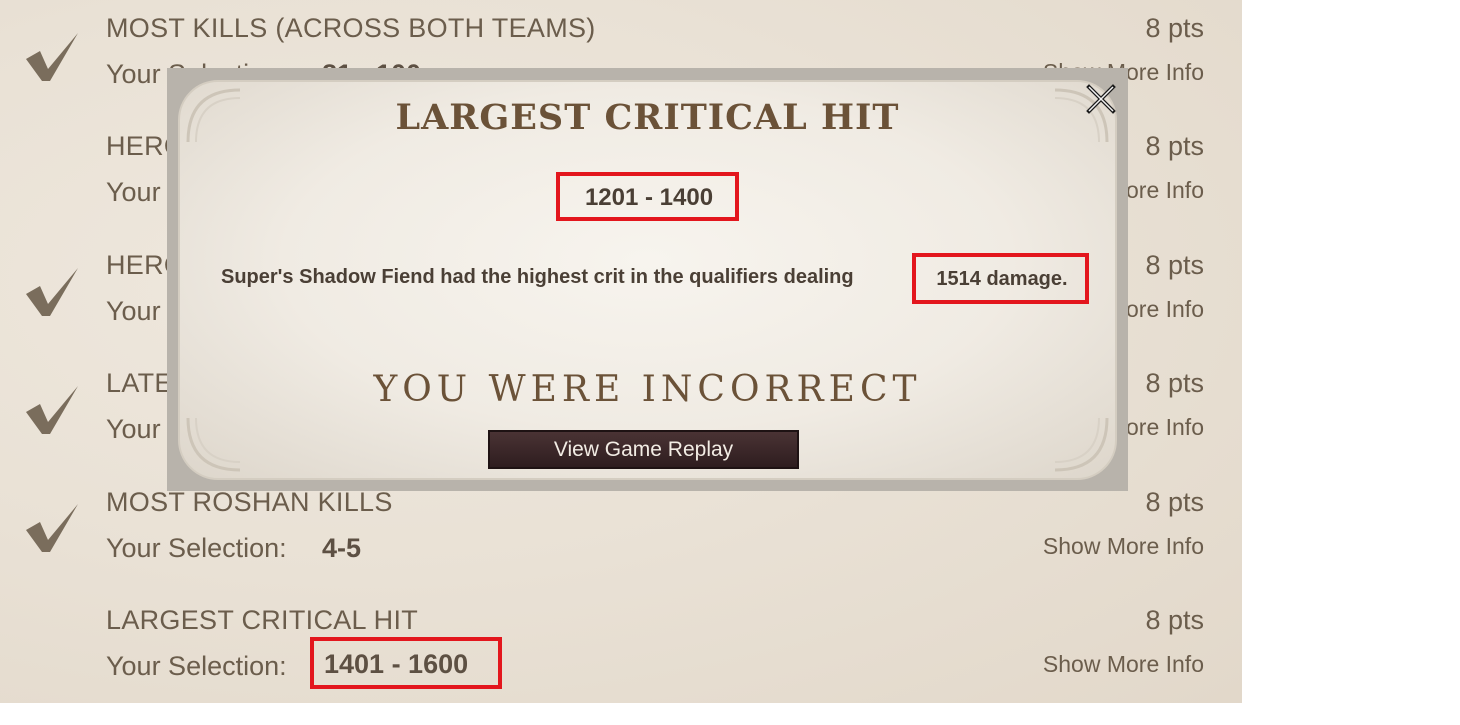 The width and height of the screenshot is (1460, 725). I want to click on result-message: YOU WERE INCORRECT, so click(647, 389).